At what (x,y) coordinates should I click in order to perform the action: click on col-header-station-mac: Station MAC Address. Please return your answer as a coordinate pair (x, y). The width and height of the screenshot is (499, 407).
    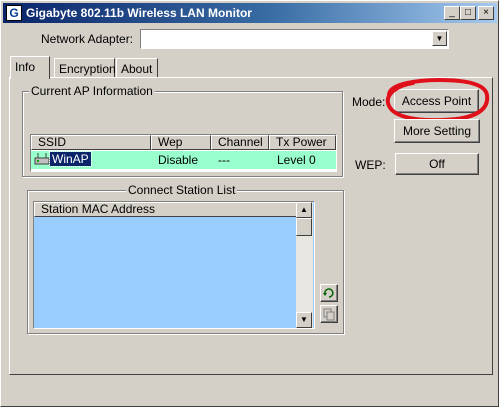
    Looking at the image, I should click on (165, 209).